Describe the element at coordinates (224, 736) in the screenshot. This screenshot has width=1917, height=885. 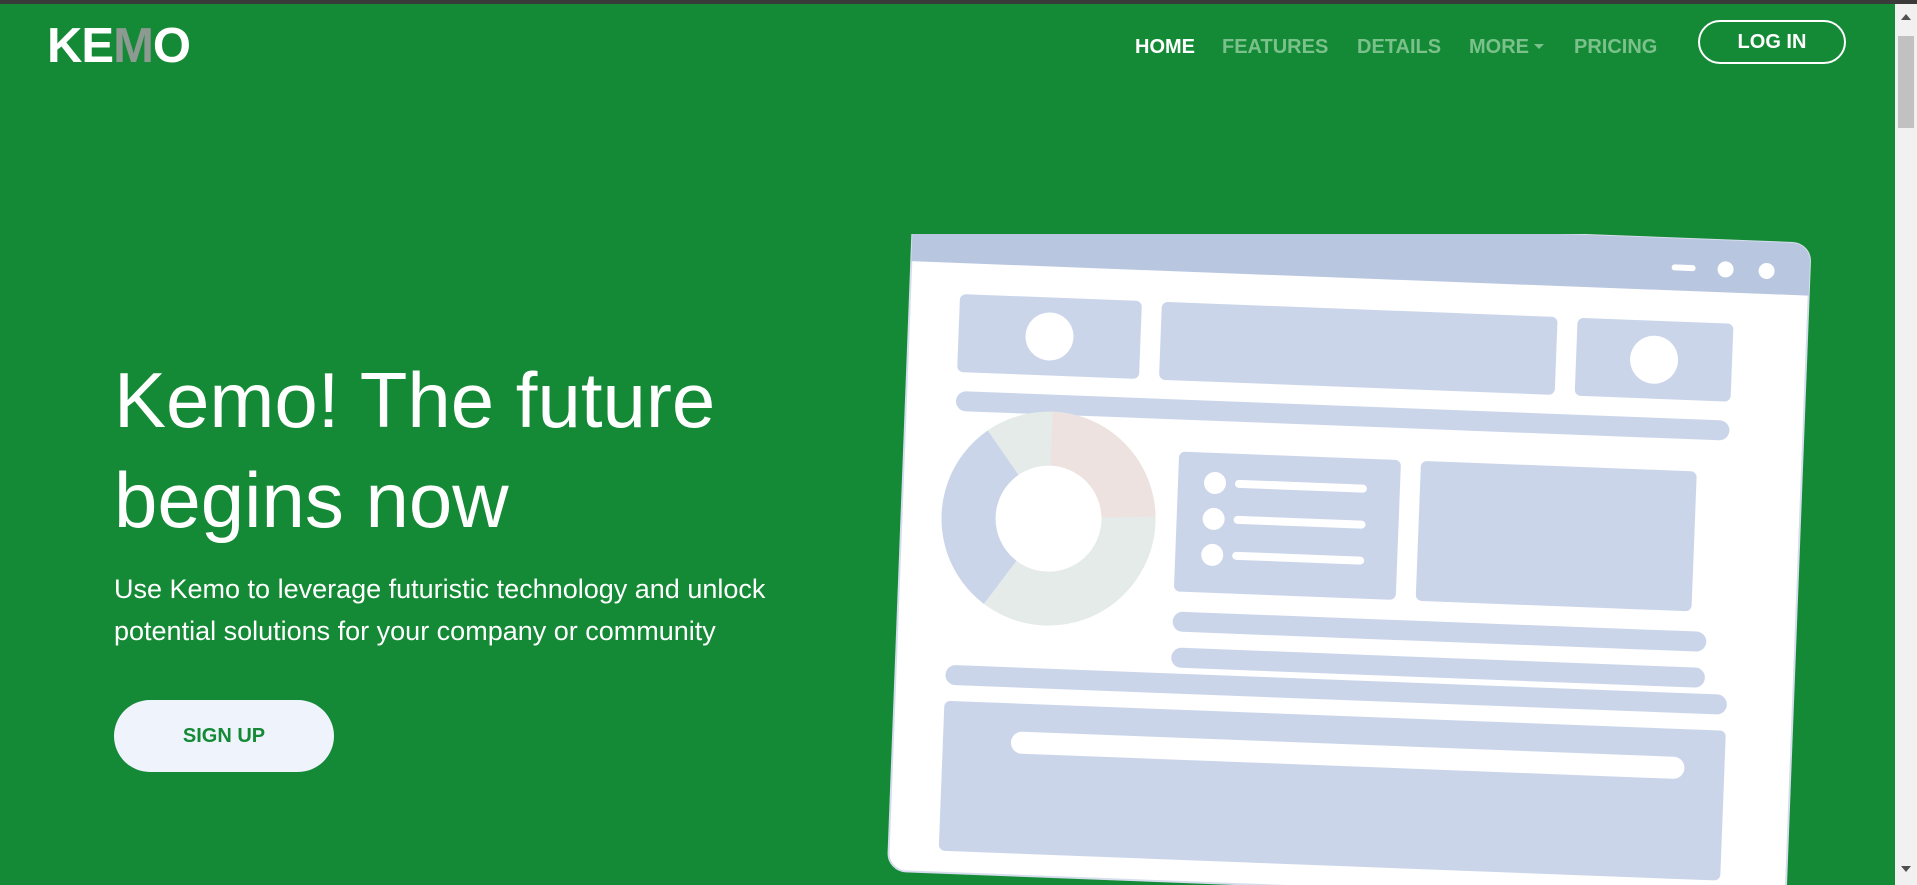
I see `signup-button: SIGN UP` at that location.